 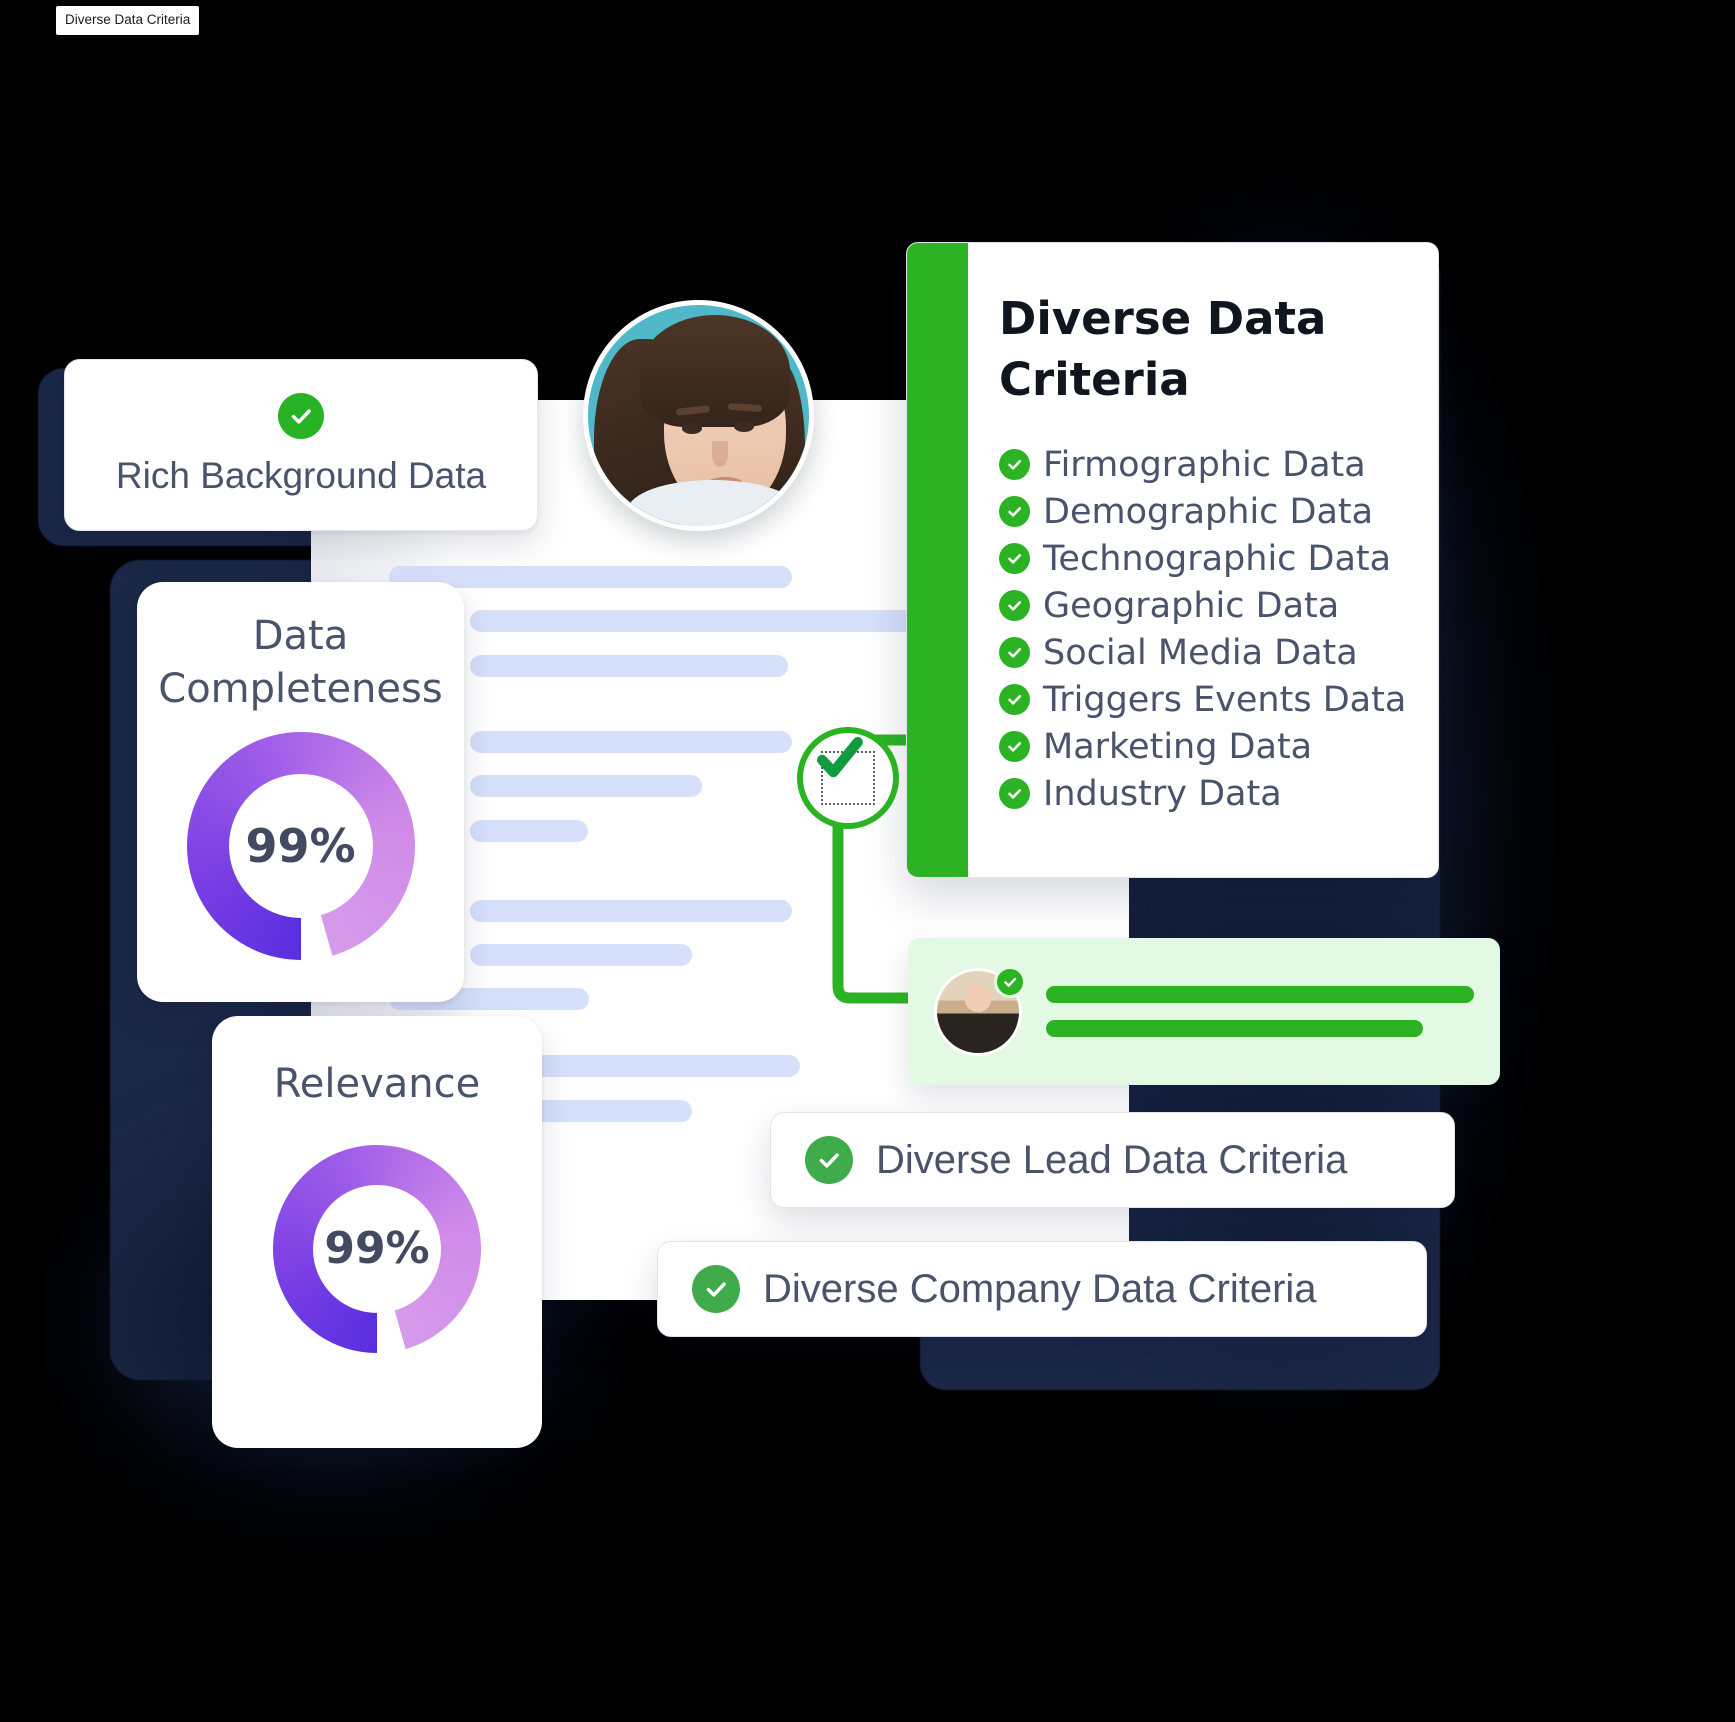 What do you see at coordinates (300, 663) in the screenshot?
I see `gauge-title-completeness: Data Completeness` at bounding box center [300, 663].